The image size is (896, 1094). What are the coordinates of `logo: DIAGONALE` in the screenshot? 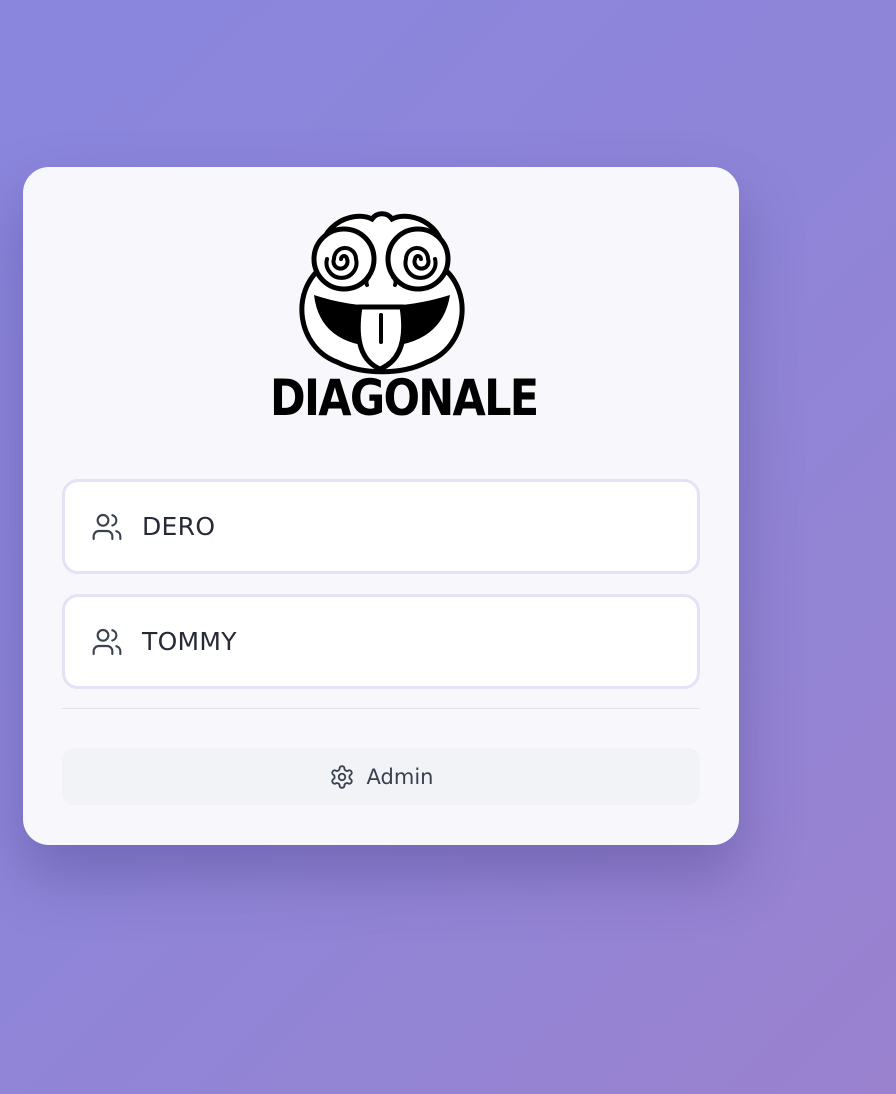 It's located at (395, 317).